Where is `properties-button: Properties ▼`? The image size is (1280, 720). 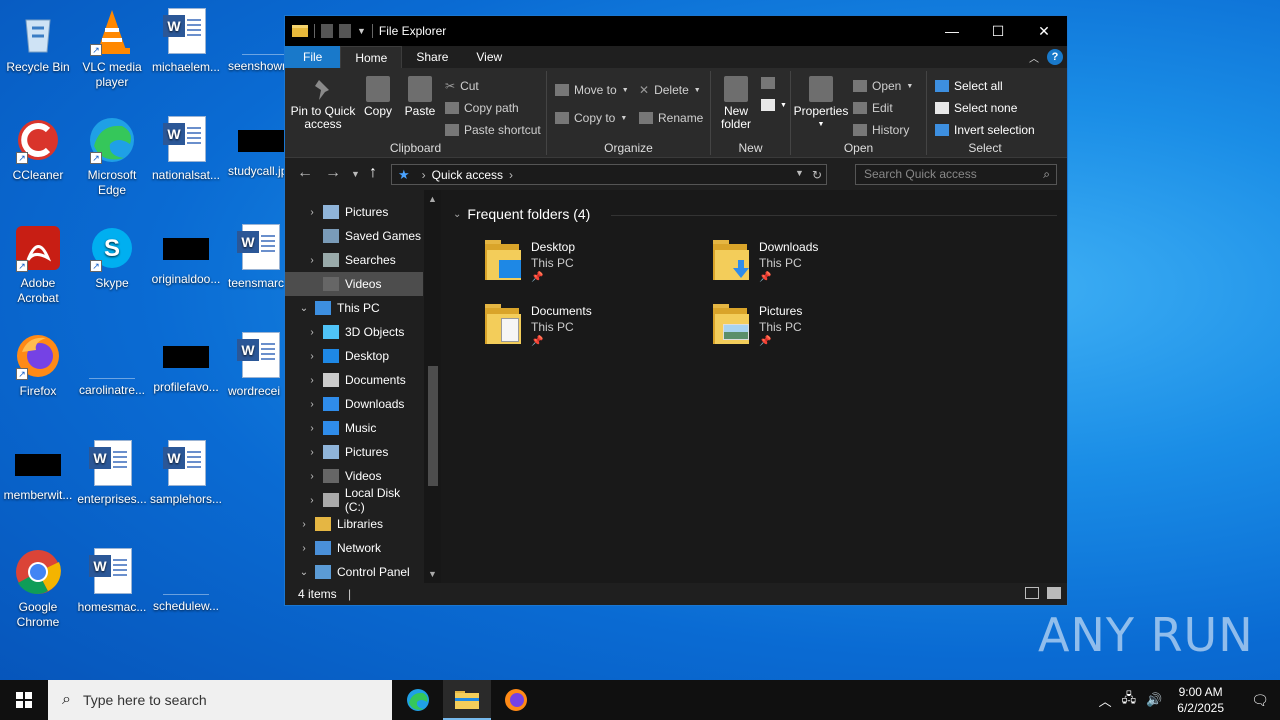 properties-button: Properties ▼ is located at coordinates (821, 103).